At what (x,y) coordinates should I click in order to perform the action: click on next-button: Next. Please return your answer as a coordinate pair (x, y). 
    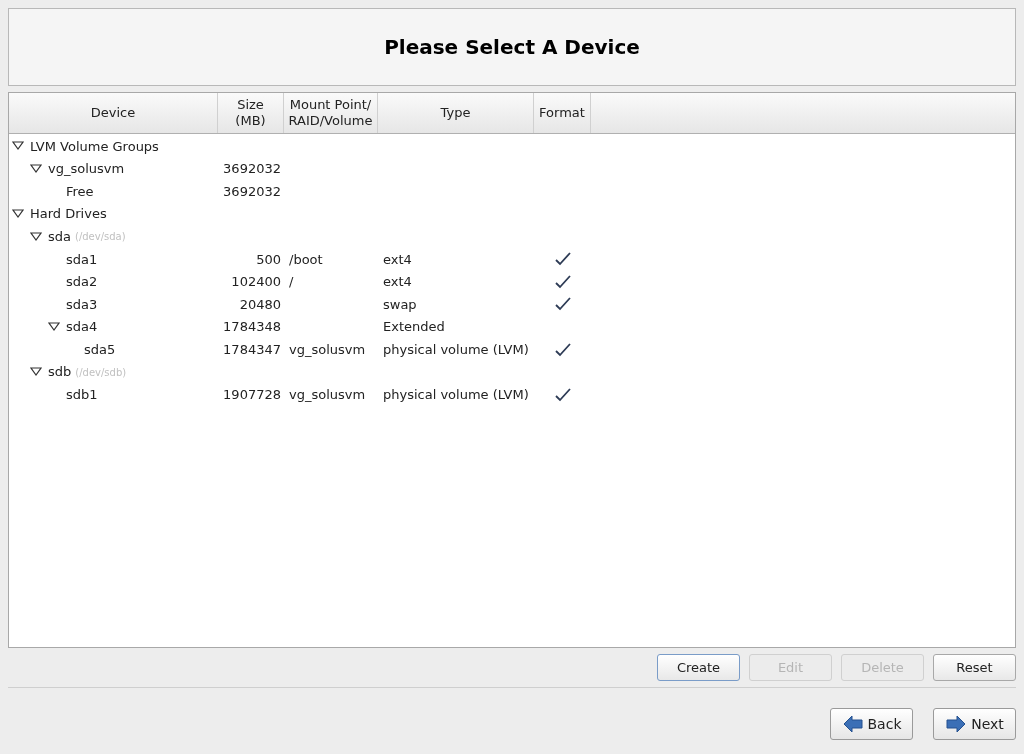
    Looking at the image, I should click on (974, 724).